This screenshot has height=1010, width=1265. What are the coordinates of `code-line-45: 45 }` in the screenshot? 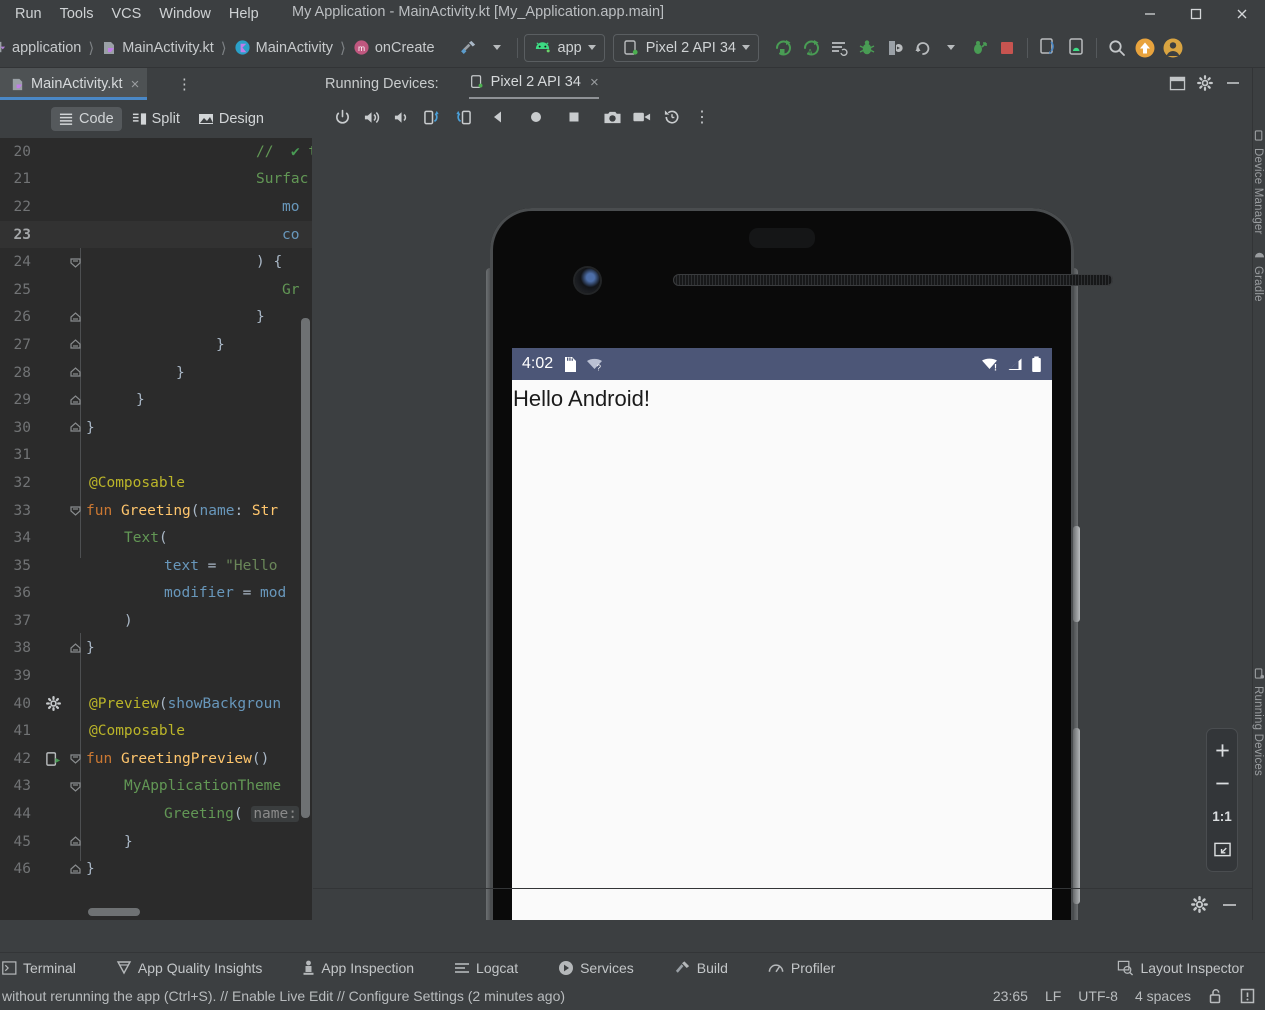 It's located at (156, 842).